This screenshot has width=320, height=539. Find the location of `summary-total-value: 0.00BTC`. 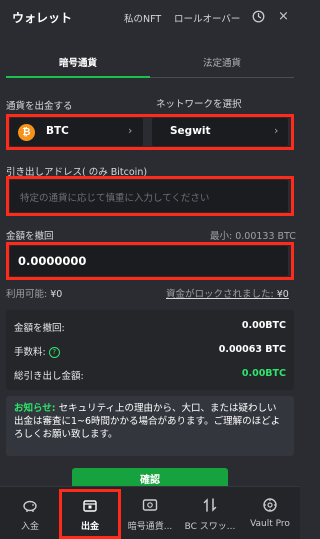

summary-total-value: 0.00BTC is located at coordinates (263, 373).